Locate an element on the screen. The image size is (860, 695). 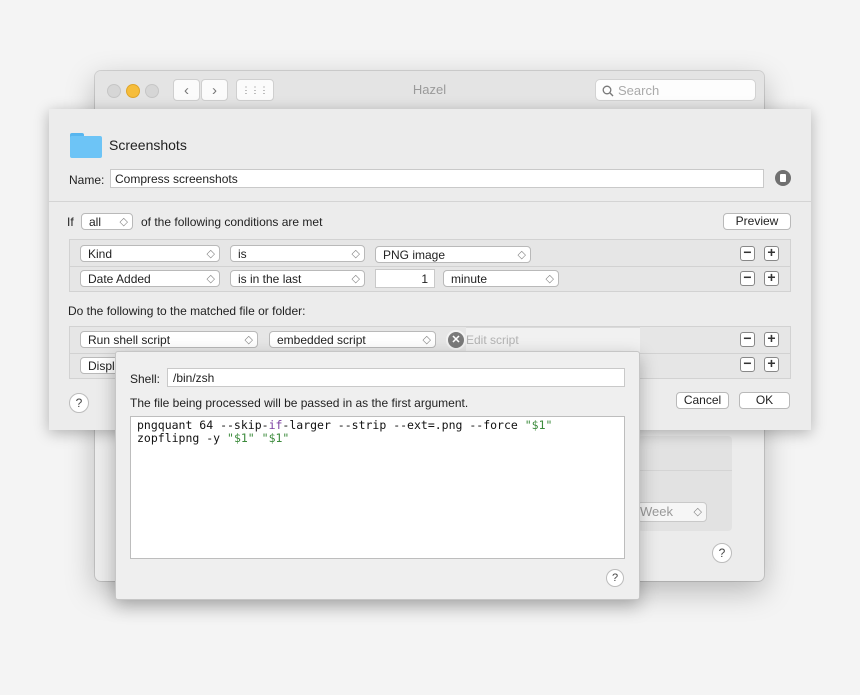
if-label: If is located at coordinates (70, 222).